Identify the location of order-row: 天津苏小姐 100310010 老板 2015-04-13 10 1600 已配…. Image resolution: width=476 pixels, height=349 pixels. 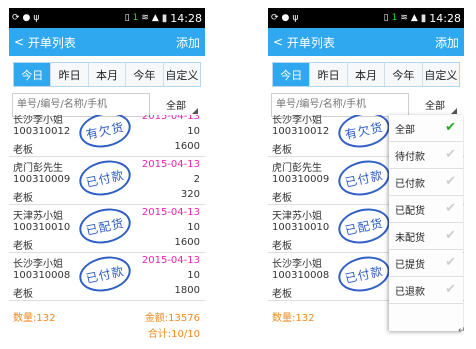
(107, 228).